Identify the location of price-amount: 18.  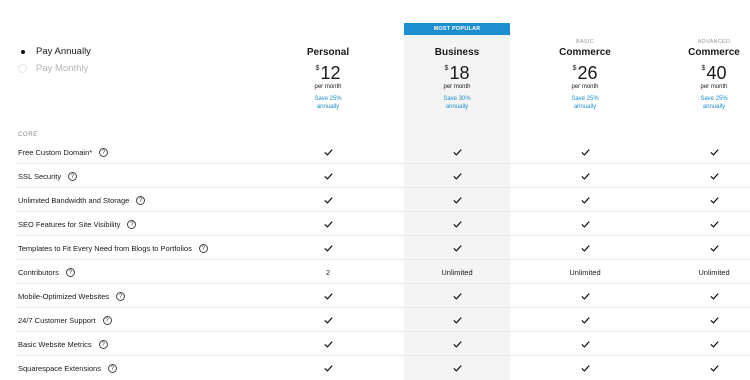
(459, 73).